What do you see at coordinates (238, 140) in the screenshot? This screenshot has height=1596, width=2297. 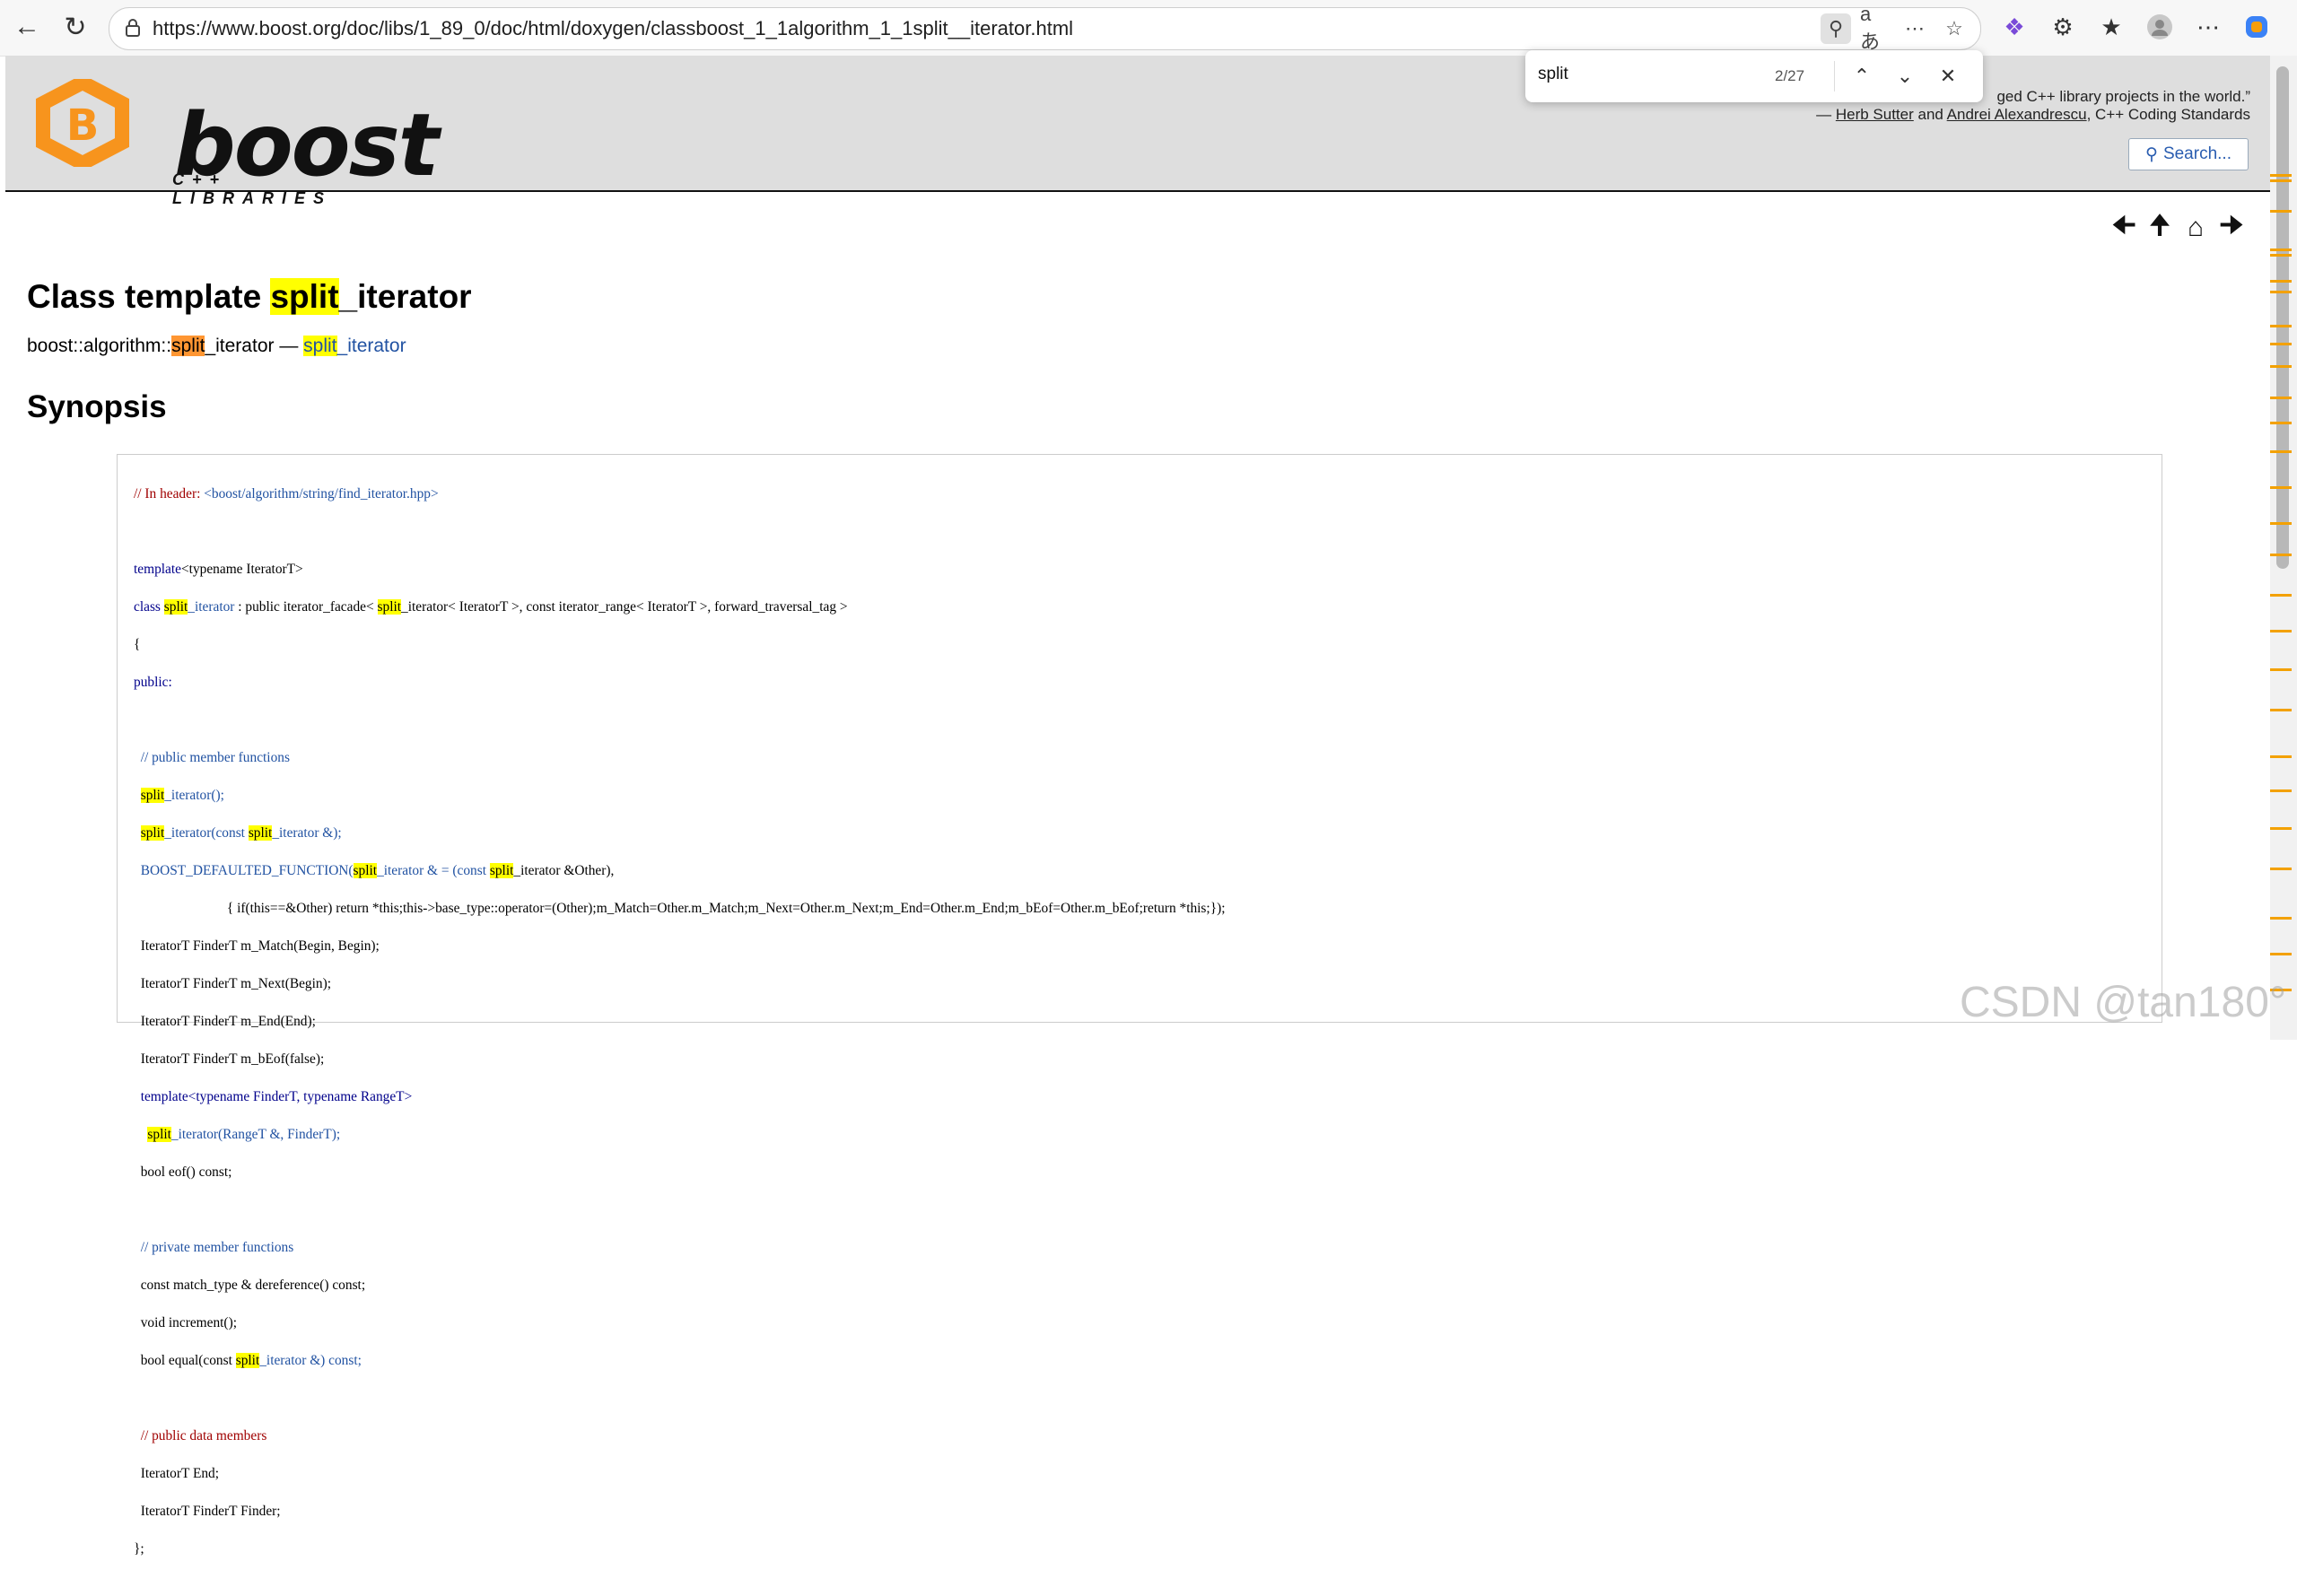 I see `boost-logo: B boost C++ LIBRARIES` at bounding box center [238, 140].